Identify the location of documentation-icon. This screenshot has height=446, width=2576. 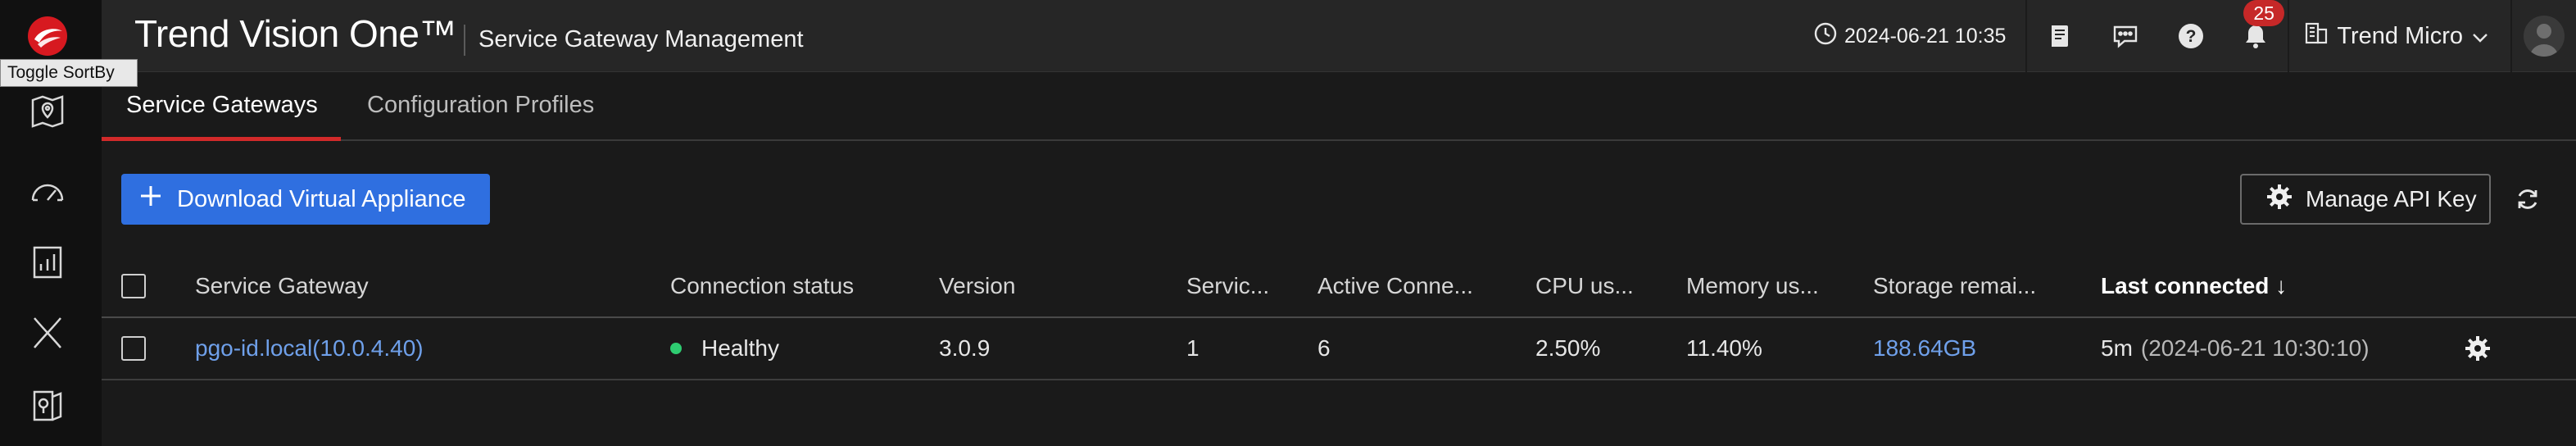
(2060, 36).